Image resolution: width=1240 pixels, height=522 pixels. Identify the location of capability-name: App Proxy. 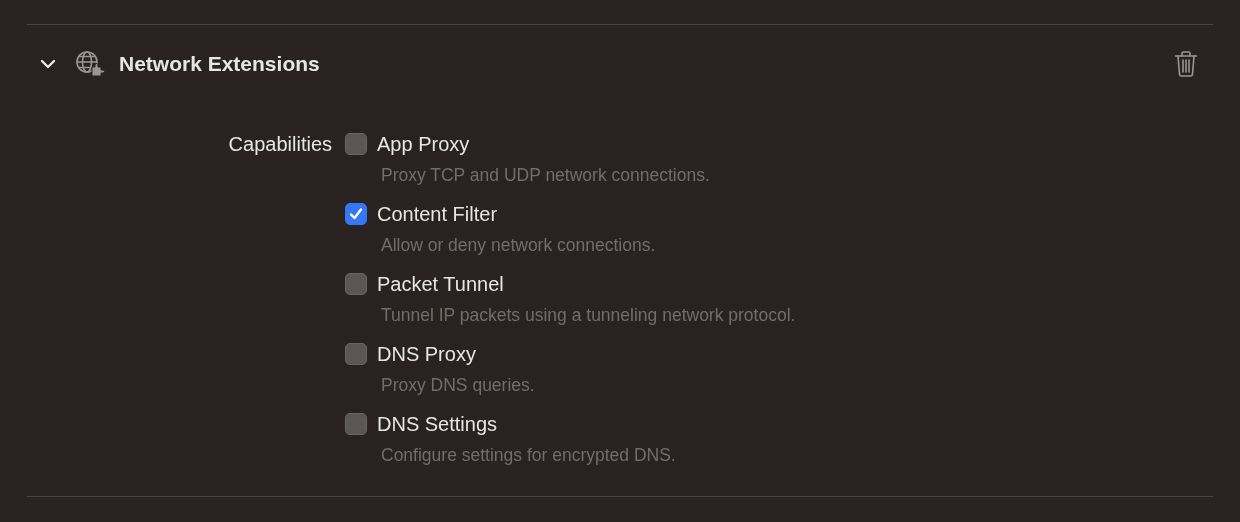
(423, 144).